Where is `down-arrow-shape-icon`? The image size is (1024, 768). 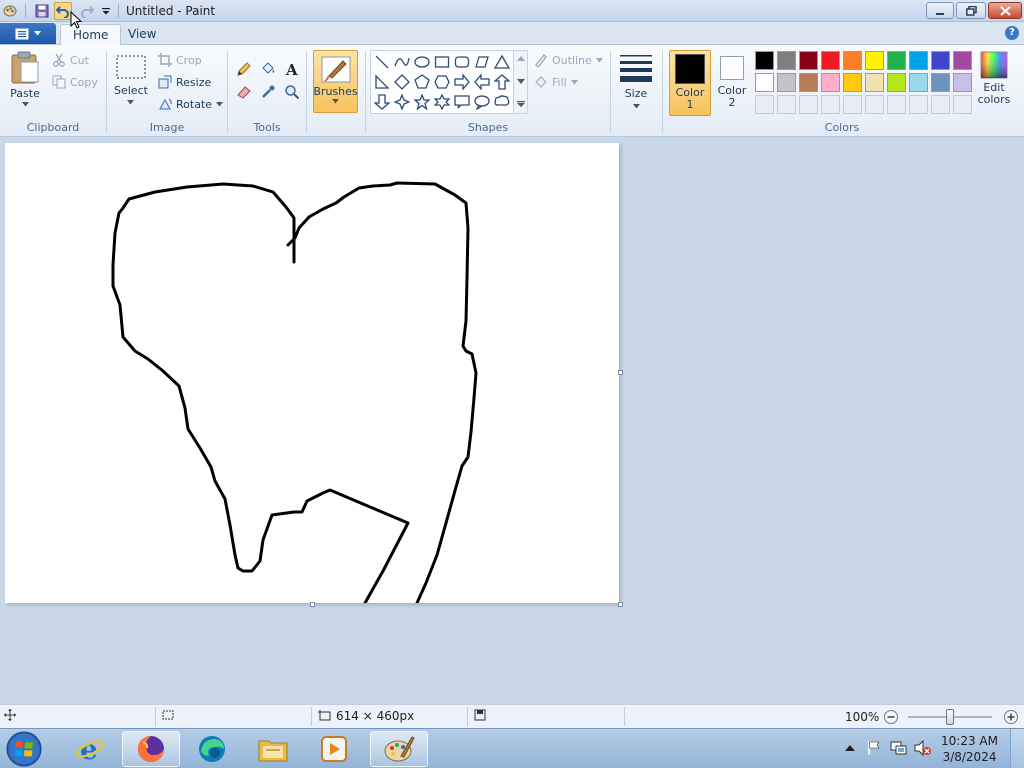
down-arrow-shape-icon is located at coordinates (382, 102).